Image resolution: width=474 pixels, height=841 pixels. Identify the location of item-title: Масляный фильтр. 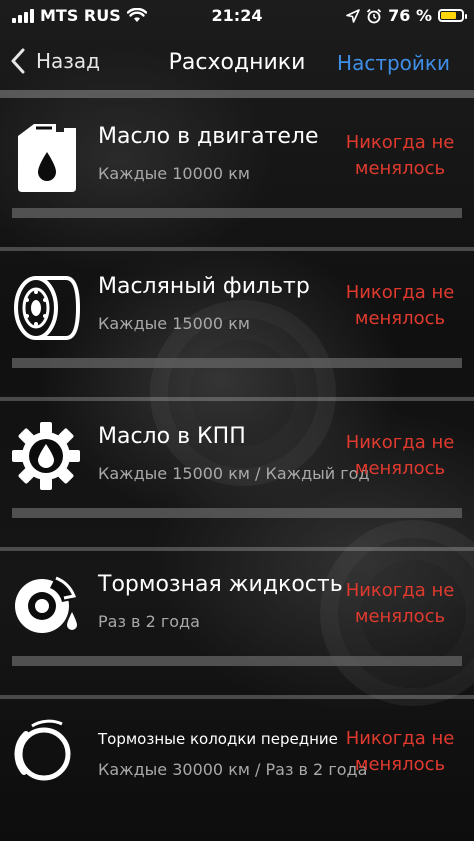
(204, 286).